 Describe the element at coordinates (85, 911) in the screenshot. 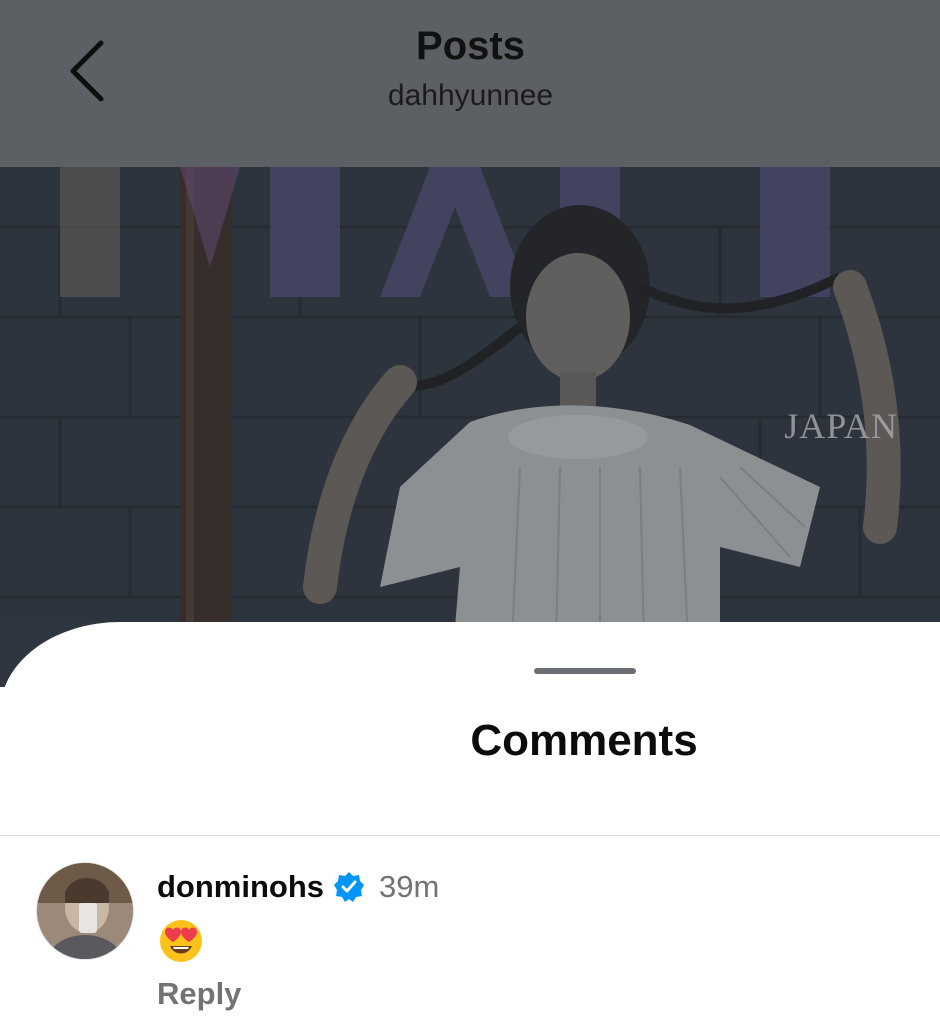

I see `avatar` at that location.